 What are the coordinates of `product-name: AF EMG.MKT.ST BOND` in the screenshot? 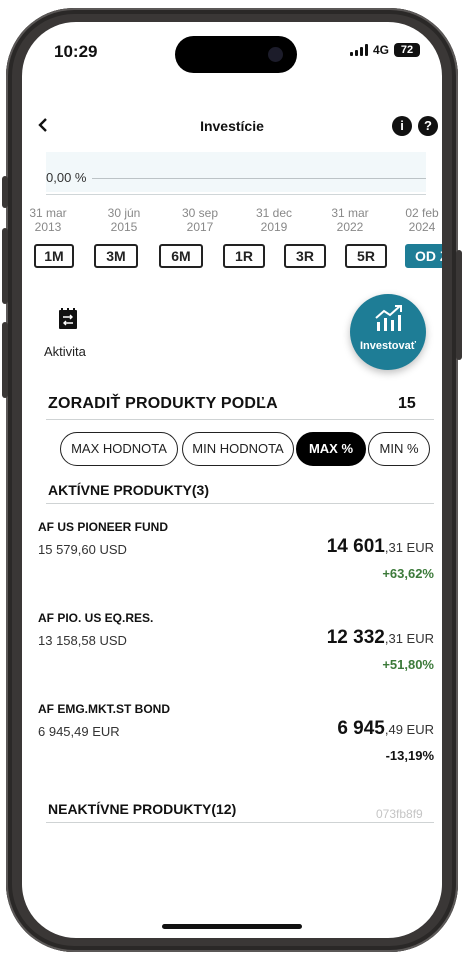 It's located at (104, 709).